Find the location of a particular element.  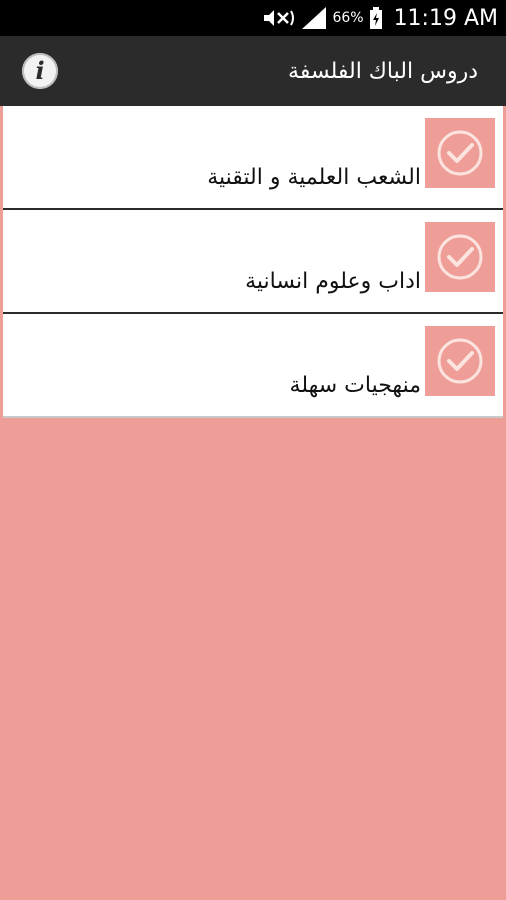

info-button: i is located at coordinates (40, 71).